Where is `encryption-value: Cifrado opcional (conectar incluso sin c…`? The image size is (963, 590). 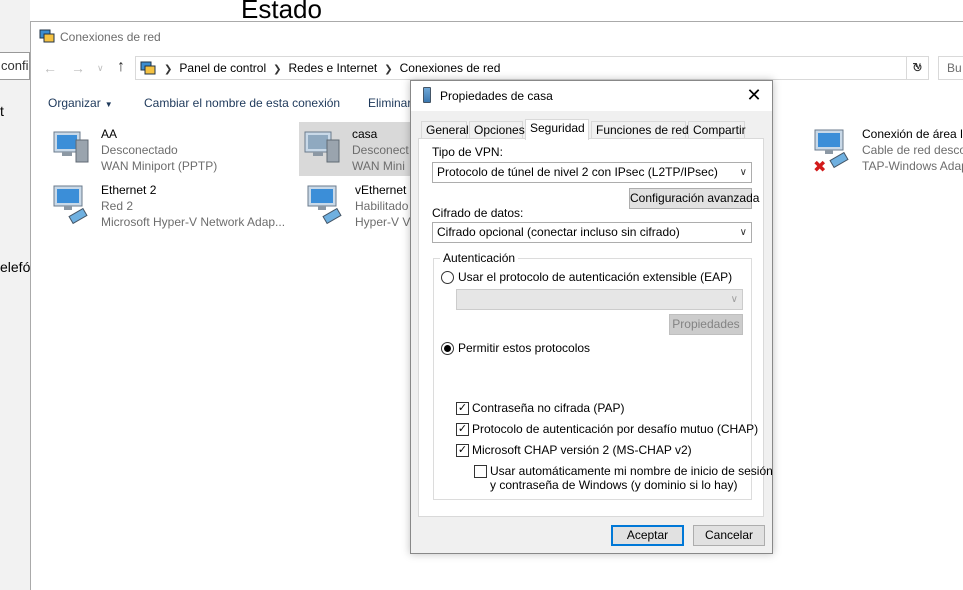
encryption-value: Cifrado opcional (conectar incluso sin c… is located at coordinates (558, 232).